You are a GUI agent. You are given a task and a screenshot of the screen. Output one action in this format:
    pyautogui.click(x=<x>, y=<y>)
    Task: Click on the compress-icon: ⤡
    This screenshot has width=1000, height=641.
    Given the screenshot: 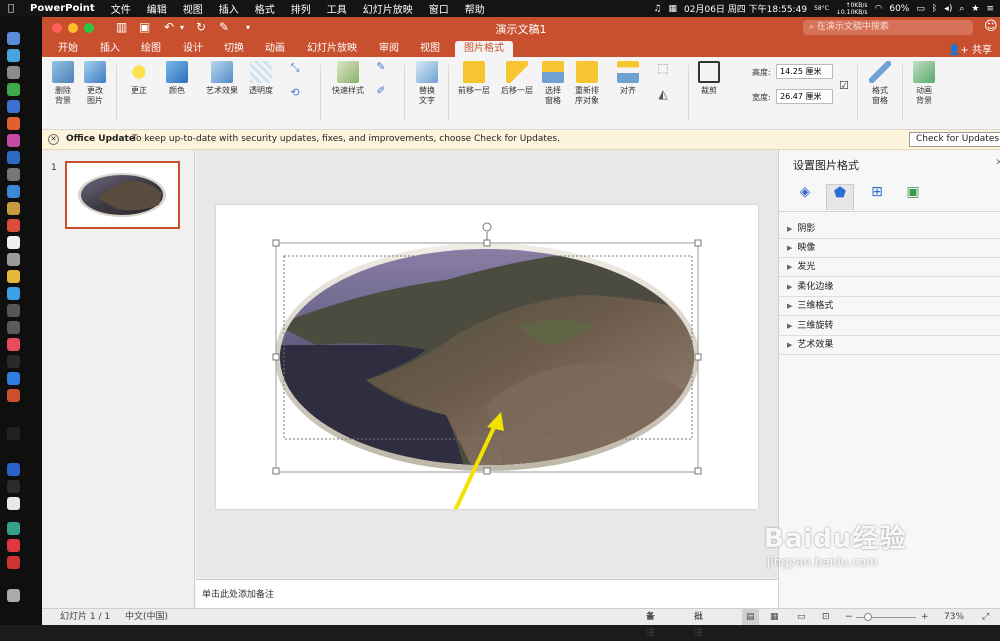 What is the action you would take?
    pyautogui.click(x=295, y=67)
    